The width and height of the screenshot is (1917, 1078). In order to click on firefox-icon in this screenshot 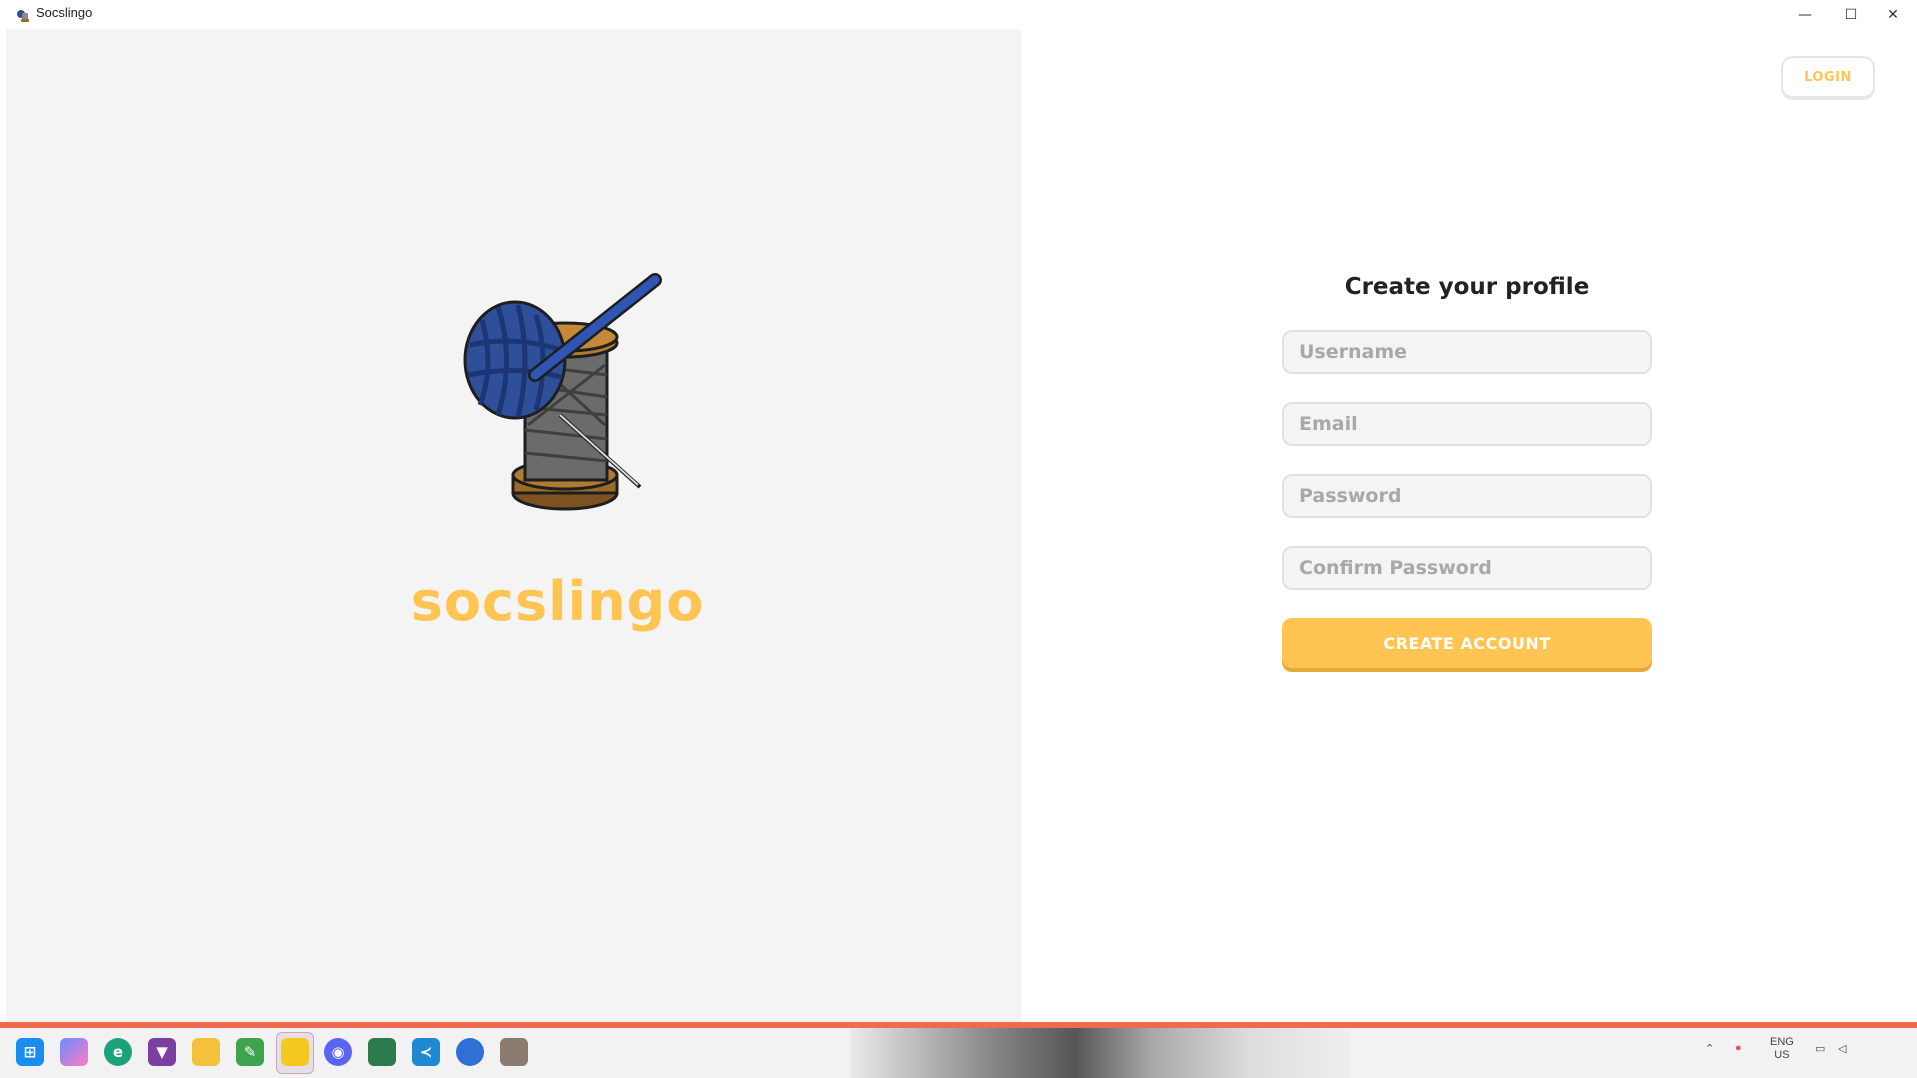, I will do `click(470, 1052)`.